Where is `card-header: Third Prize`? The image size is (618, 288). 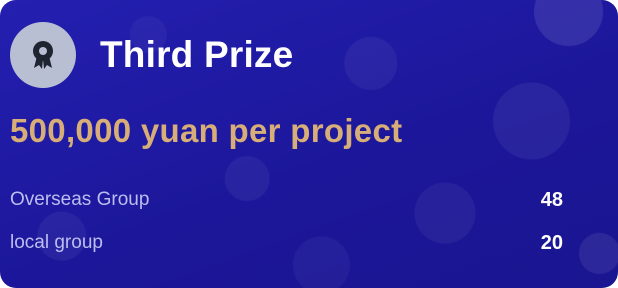 card-header: Third Prize is located at coordinates (151, 55).